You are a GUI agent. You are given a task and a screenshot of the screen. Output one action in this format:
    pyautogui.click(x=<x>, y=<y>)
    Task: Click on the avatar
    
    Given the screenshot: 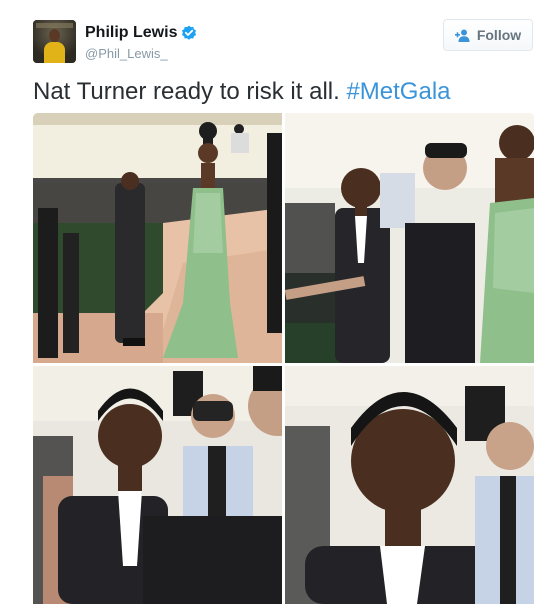 What is the action you would take?
    pyautogui.click(x=54, y=41)
    